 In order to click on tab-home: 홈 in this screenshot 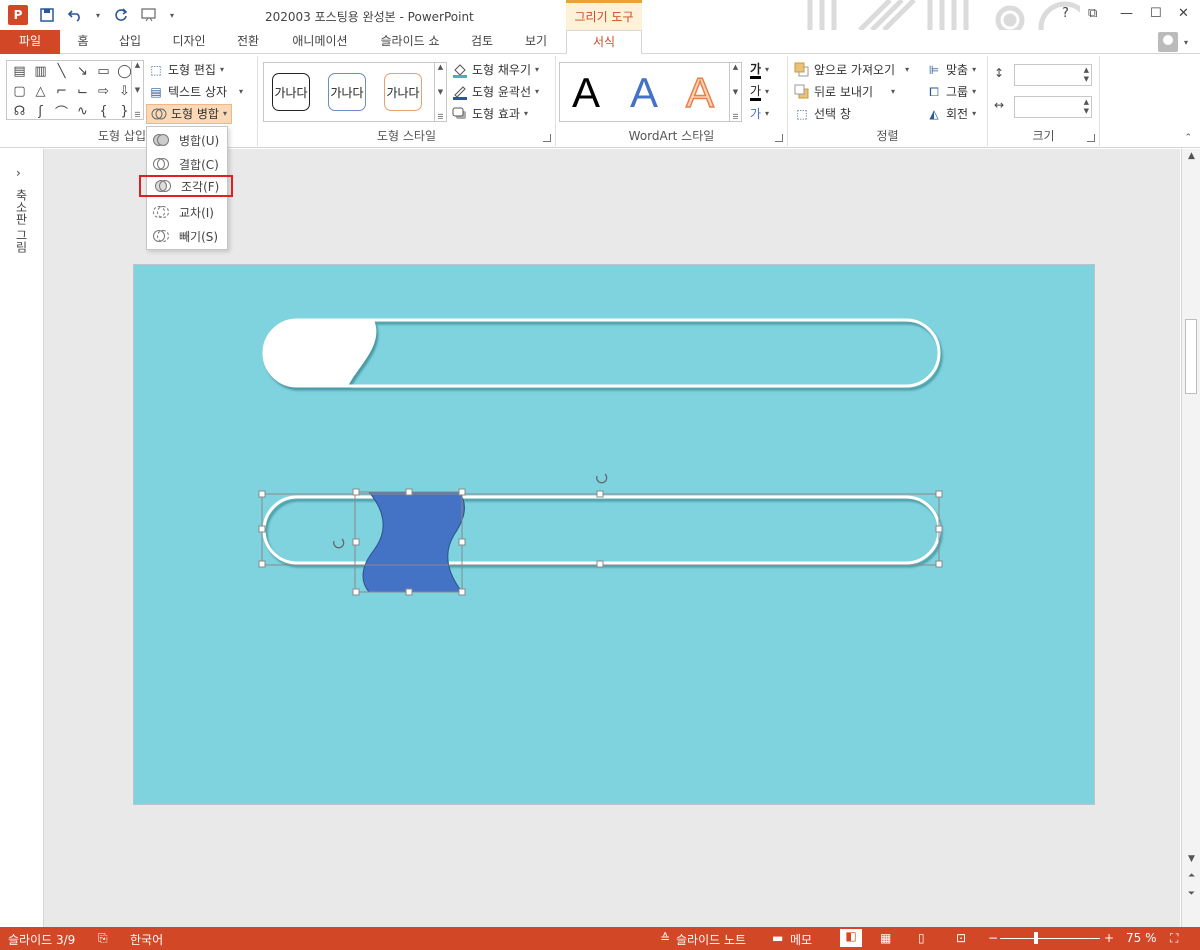, I will do `click(83, 42)`.